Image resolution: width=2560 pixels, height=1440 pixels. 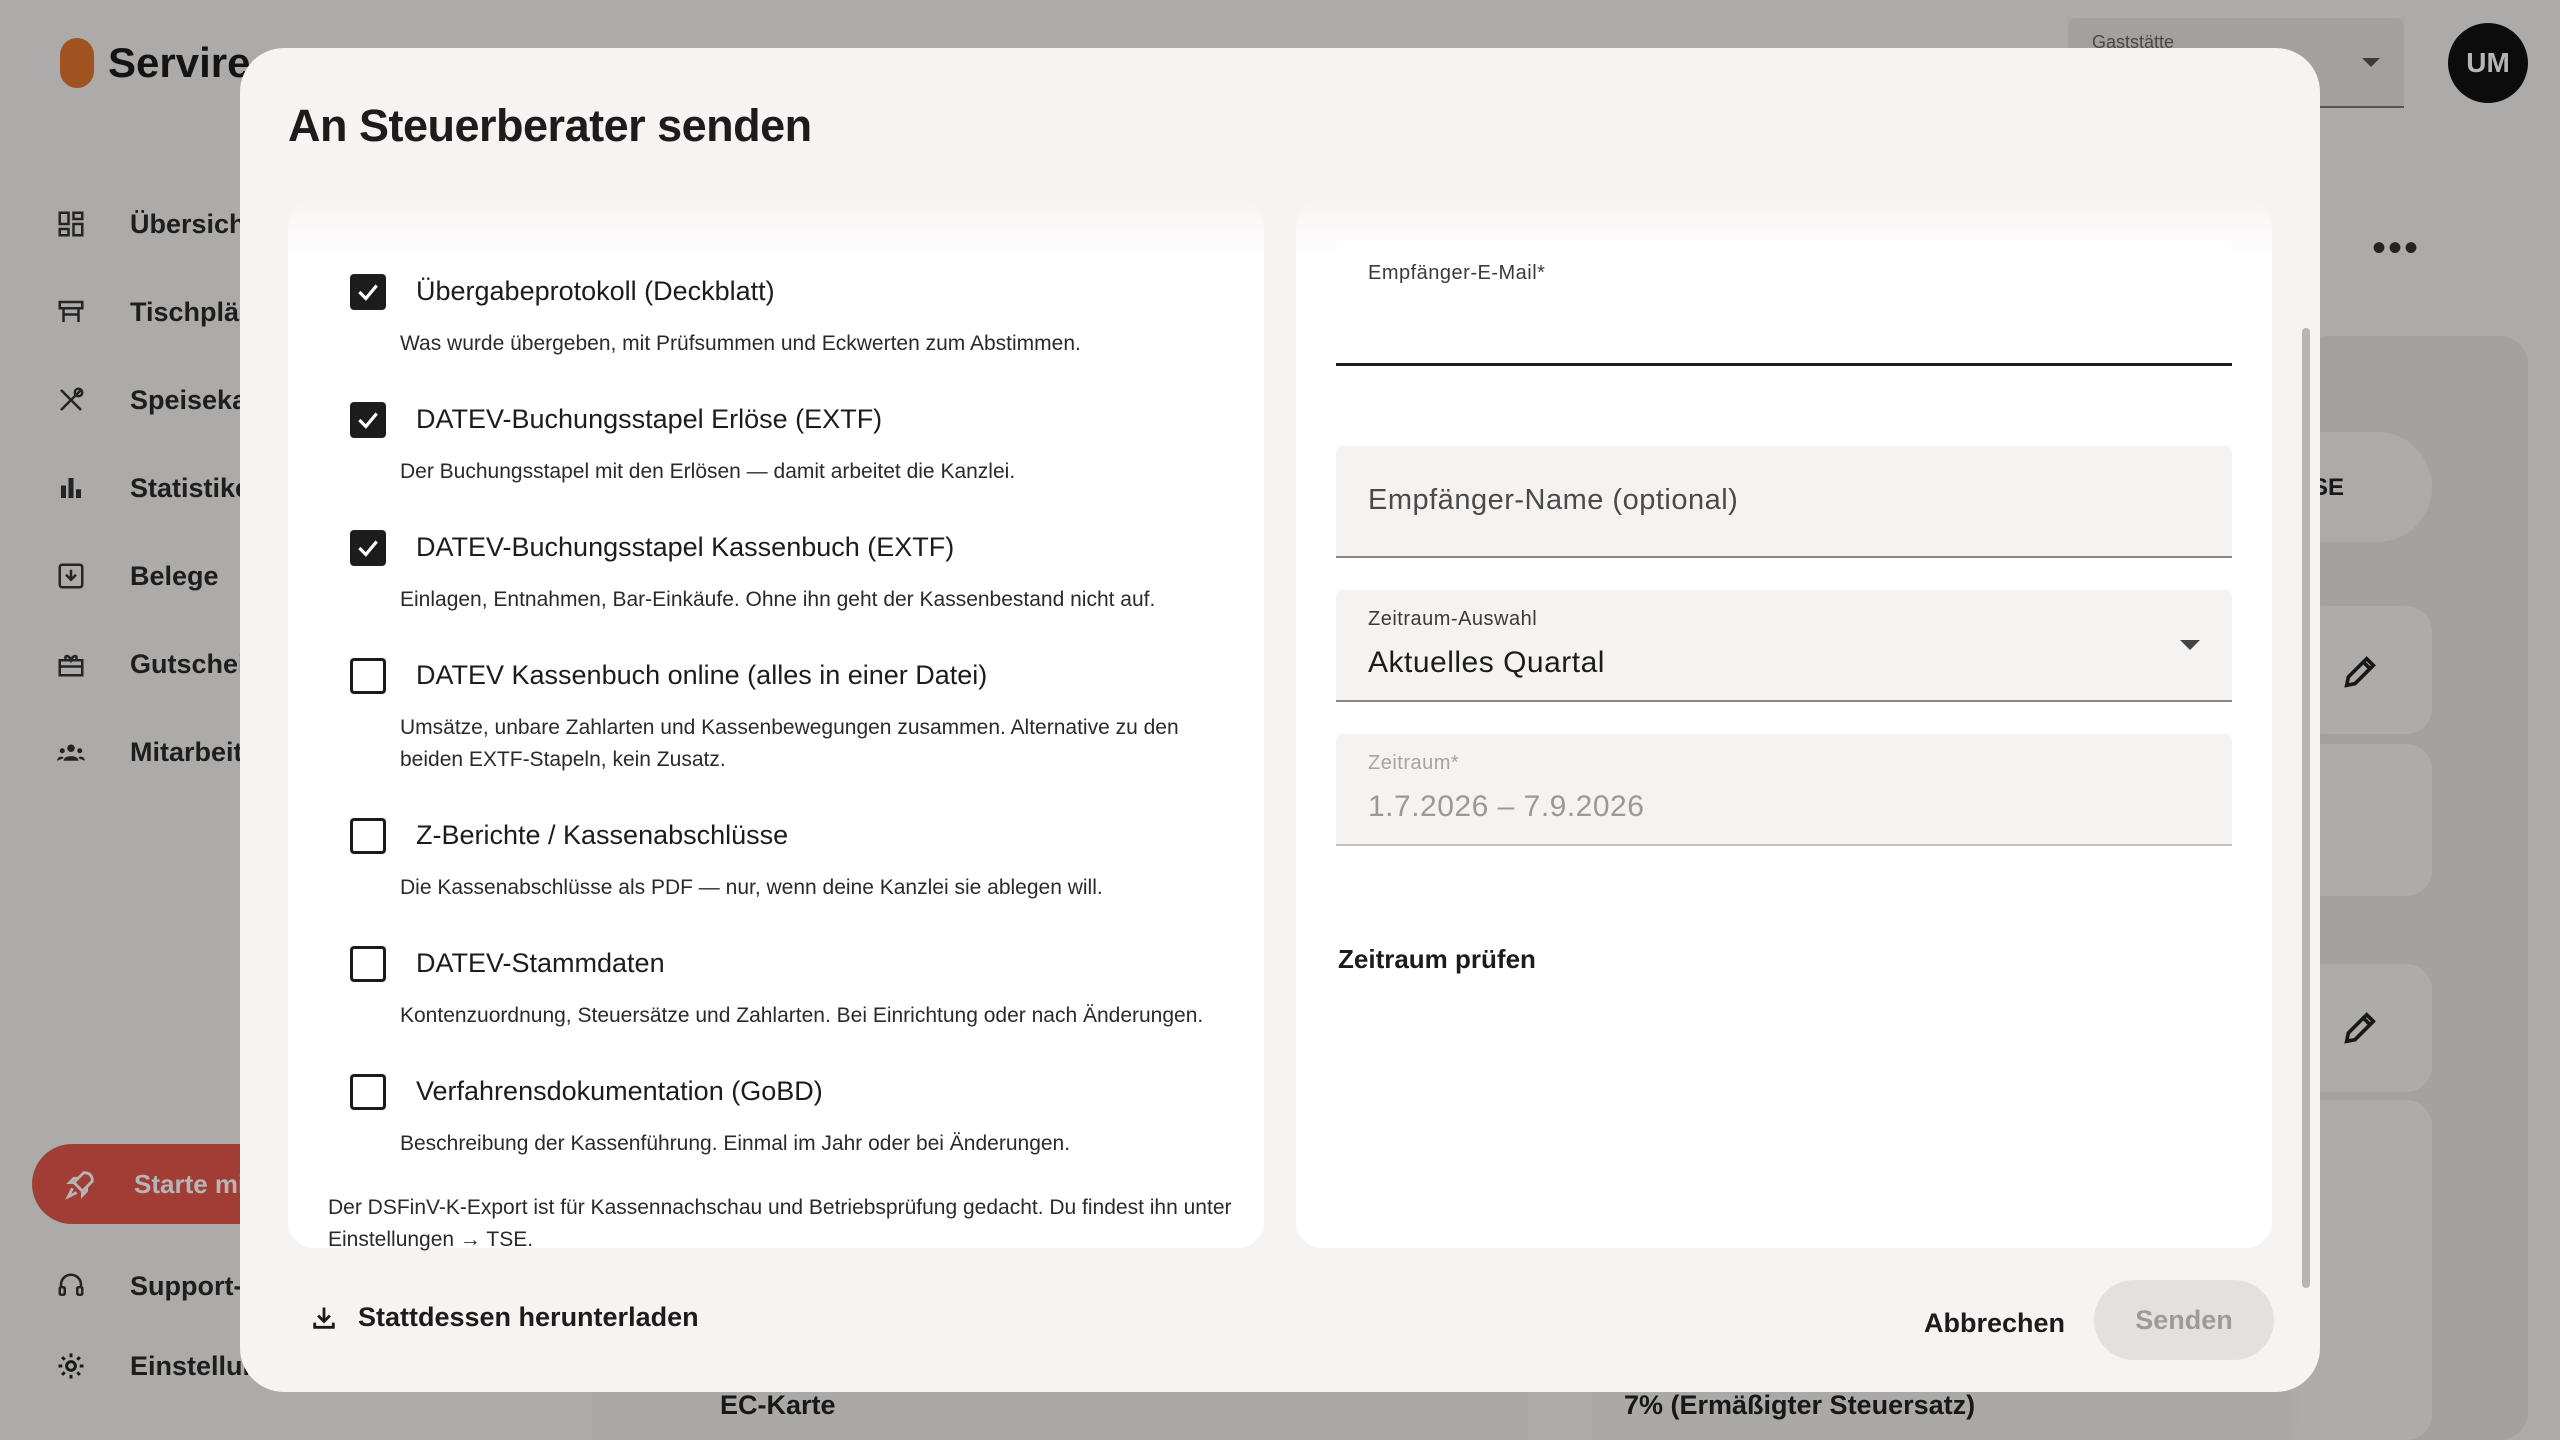 What do you see at coordinates (368, 676) in the screenshot?
I see `checkbox-kassenbuch-online` at bounding box center [368, 676].